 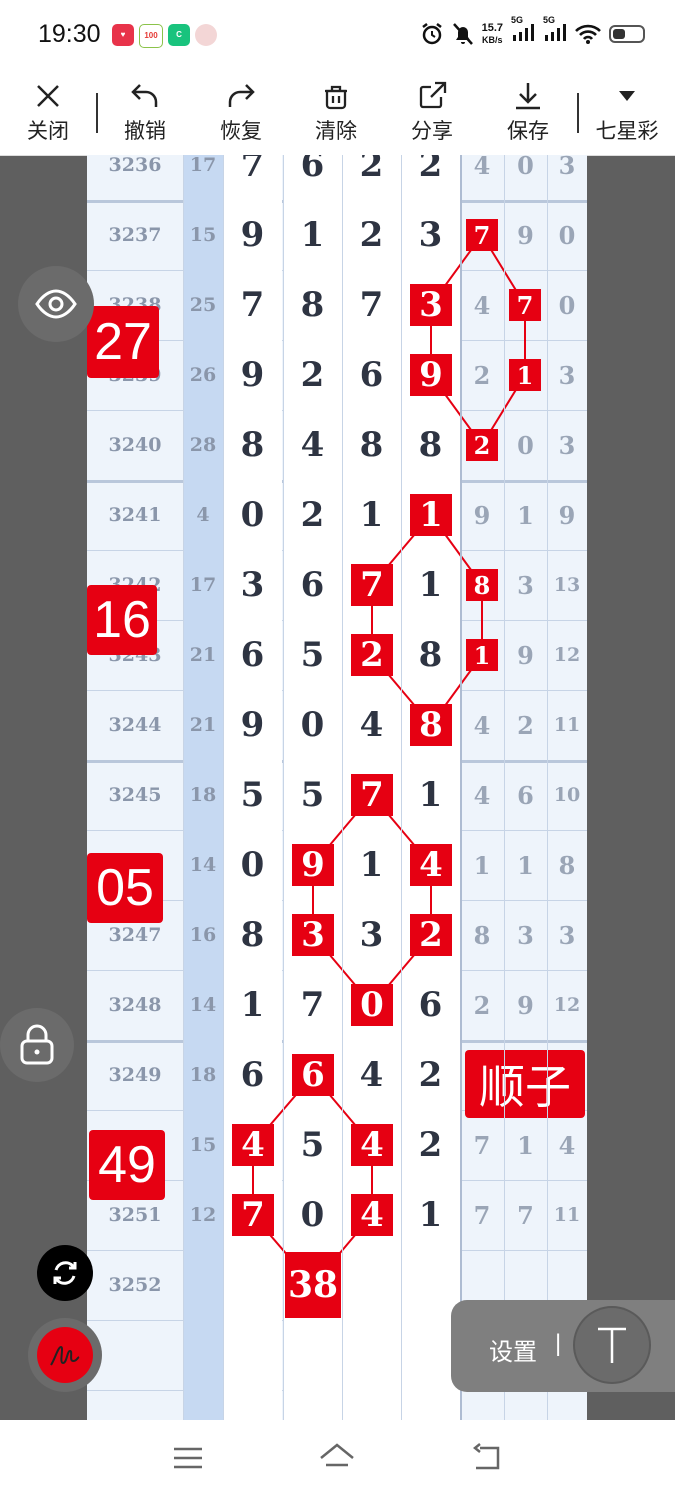 I want to click on back-icon, so click(x=488, y=1458).